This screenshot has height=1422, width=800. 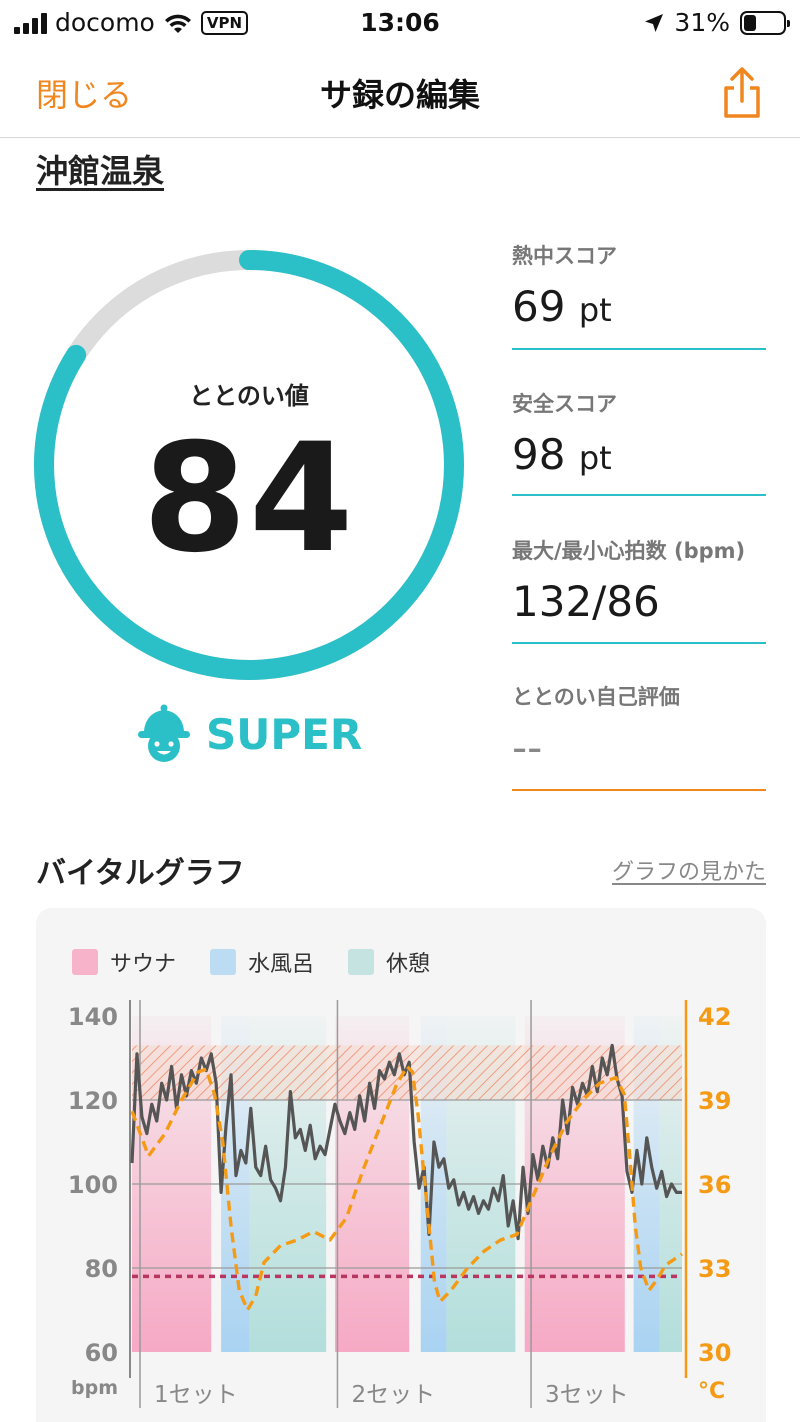 What do you see at coordinates (164, 733) in the screenshot?
I see `sauna-hat-face-icon` at bounding box center [164, 733].